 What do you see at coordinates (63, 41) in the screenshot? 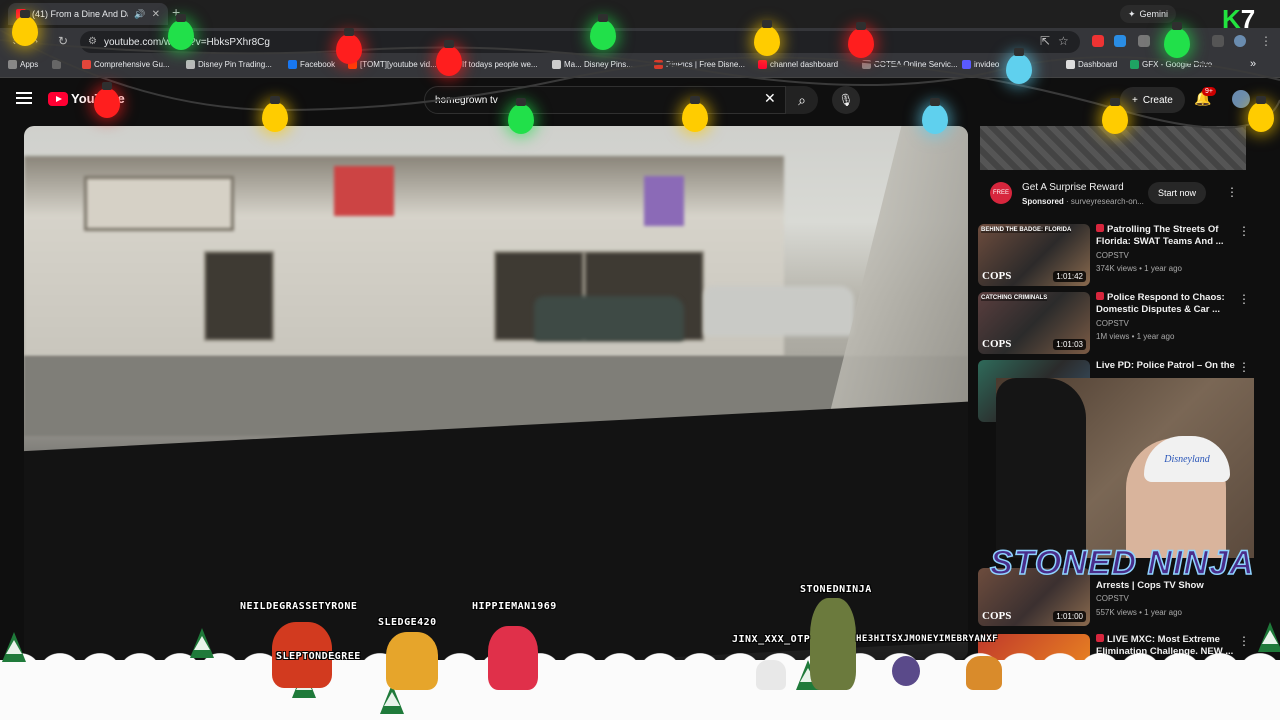
I see `reload-icon: ↻` at bounding box center [63, 41].